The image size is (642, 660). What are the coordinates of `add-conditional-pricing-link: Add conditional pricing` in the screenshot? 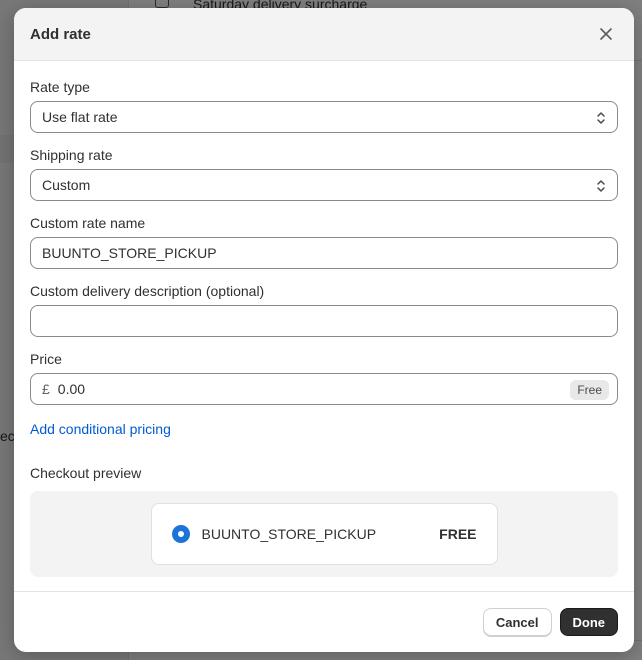 It's located at (100, 429).